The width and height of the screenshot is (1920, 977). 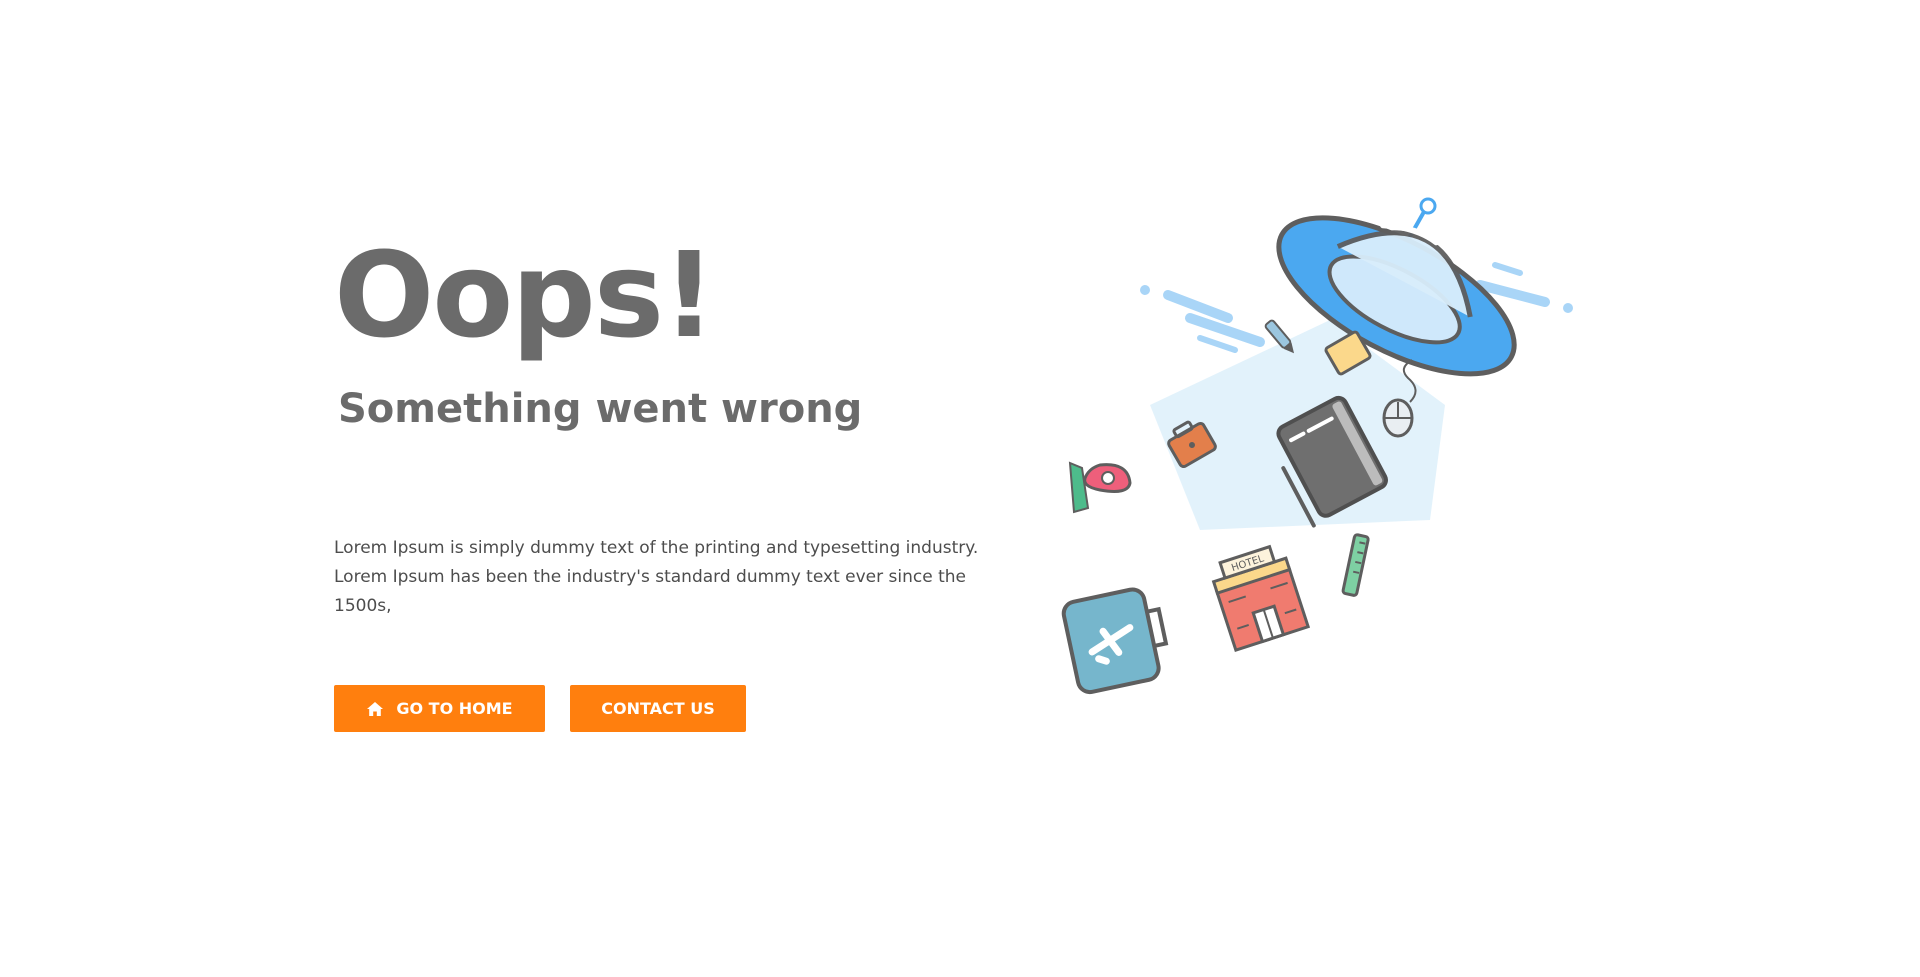 I want to click on speed-lines-left, so click(x=1202, y=319).